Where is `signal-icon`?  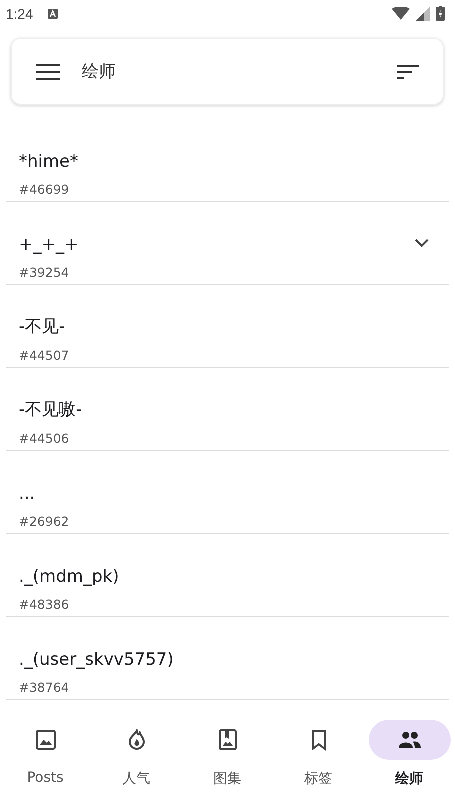
signal-icon is located at coordinates (423, 13).